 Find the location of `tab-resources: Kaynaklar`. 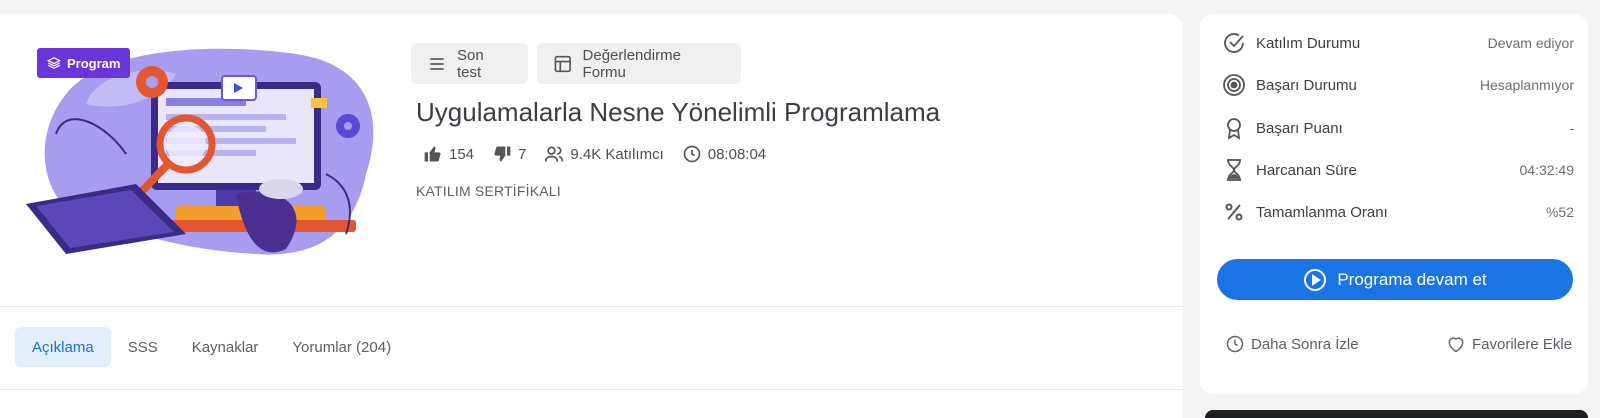

tab-resources: Kaynaklar is located at coordinates (225, 347).